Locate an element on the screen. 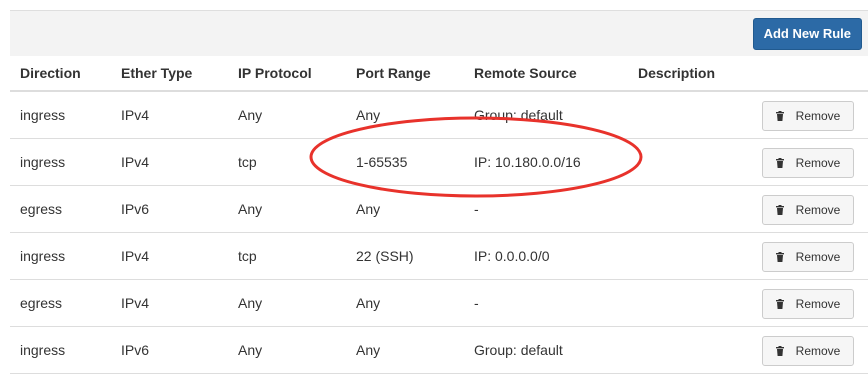 This screenshot has height=389, width=868. table-row: egress IPv4 Any Any - Remove is located at coordinates (439, 303).